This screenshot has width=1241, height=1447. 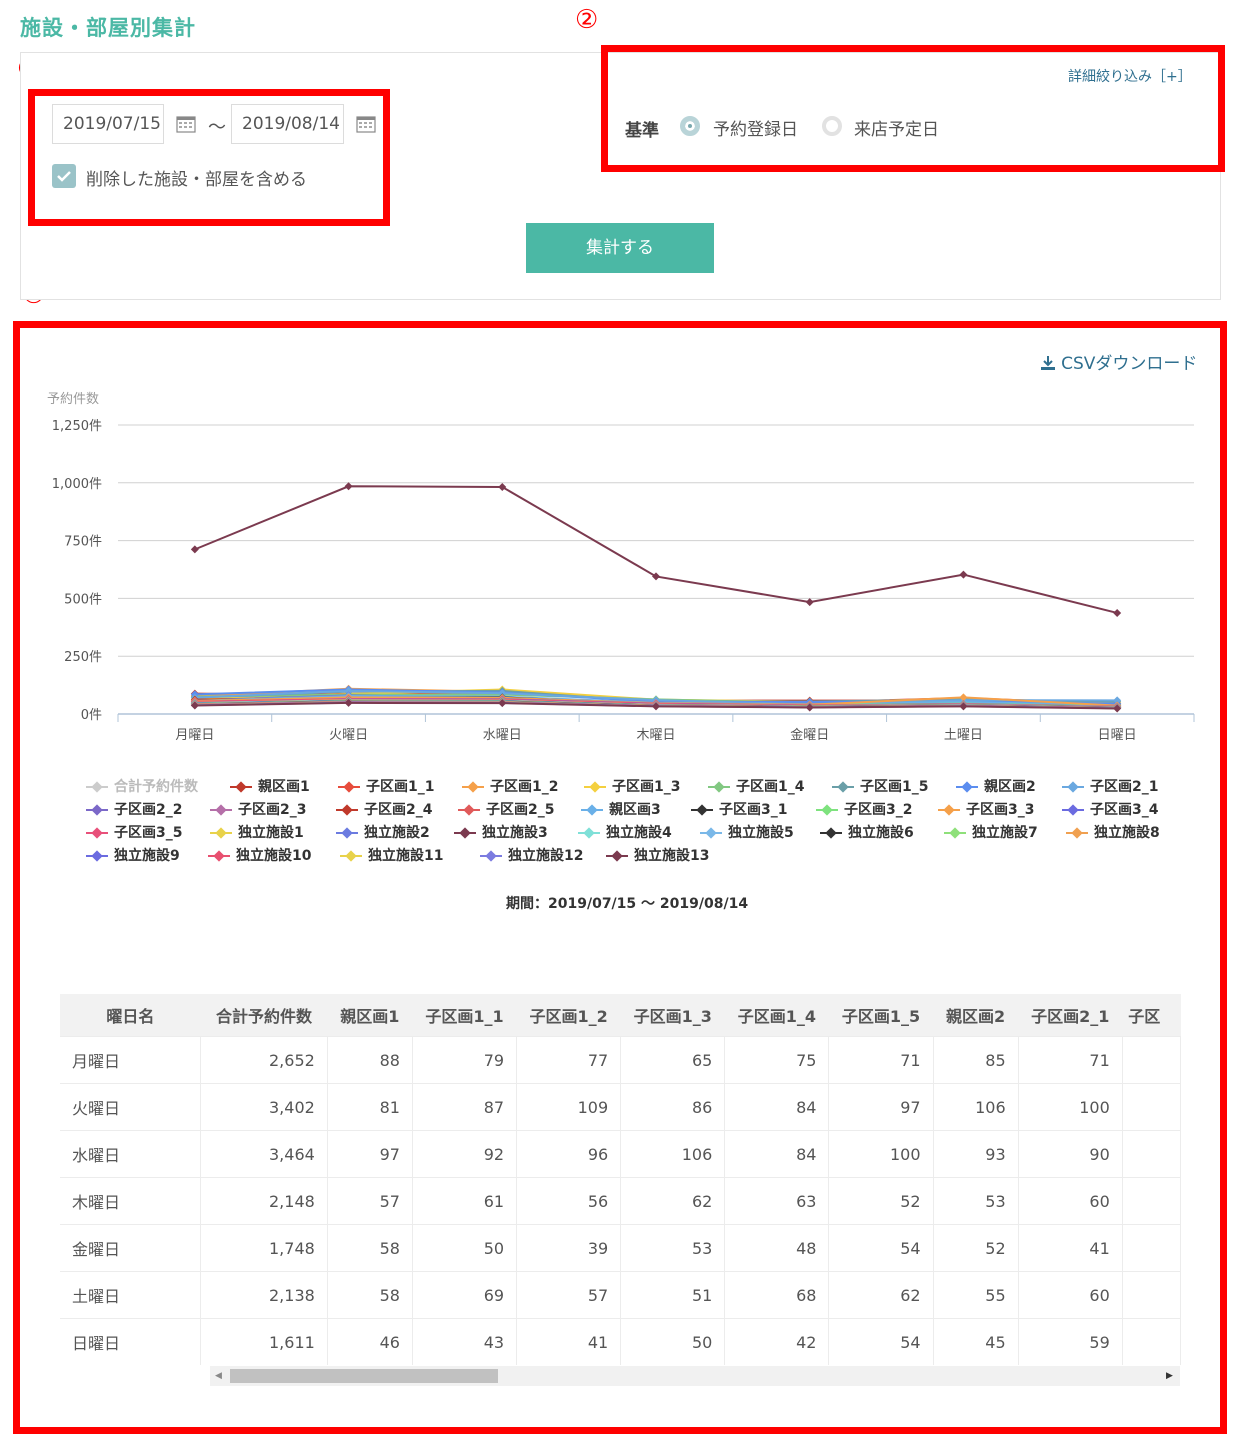 What do you see at coordinates (1169, 1376) in the screenshot?
I see `scroll-right-arrow-icon: ▶` at bounding box center [1169, 1376].